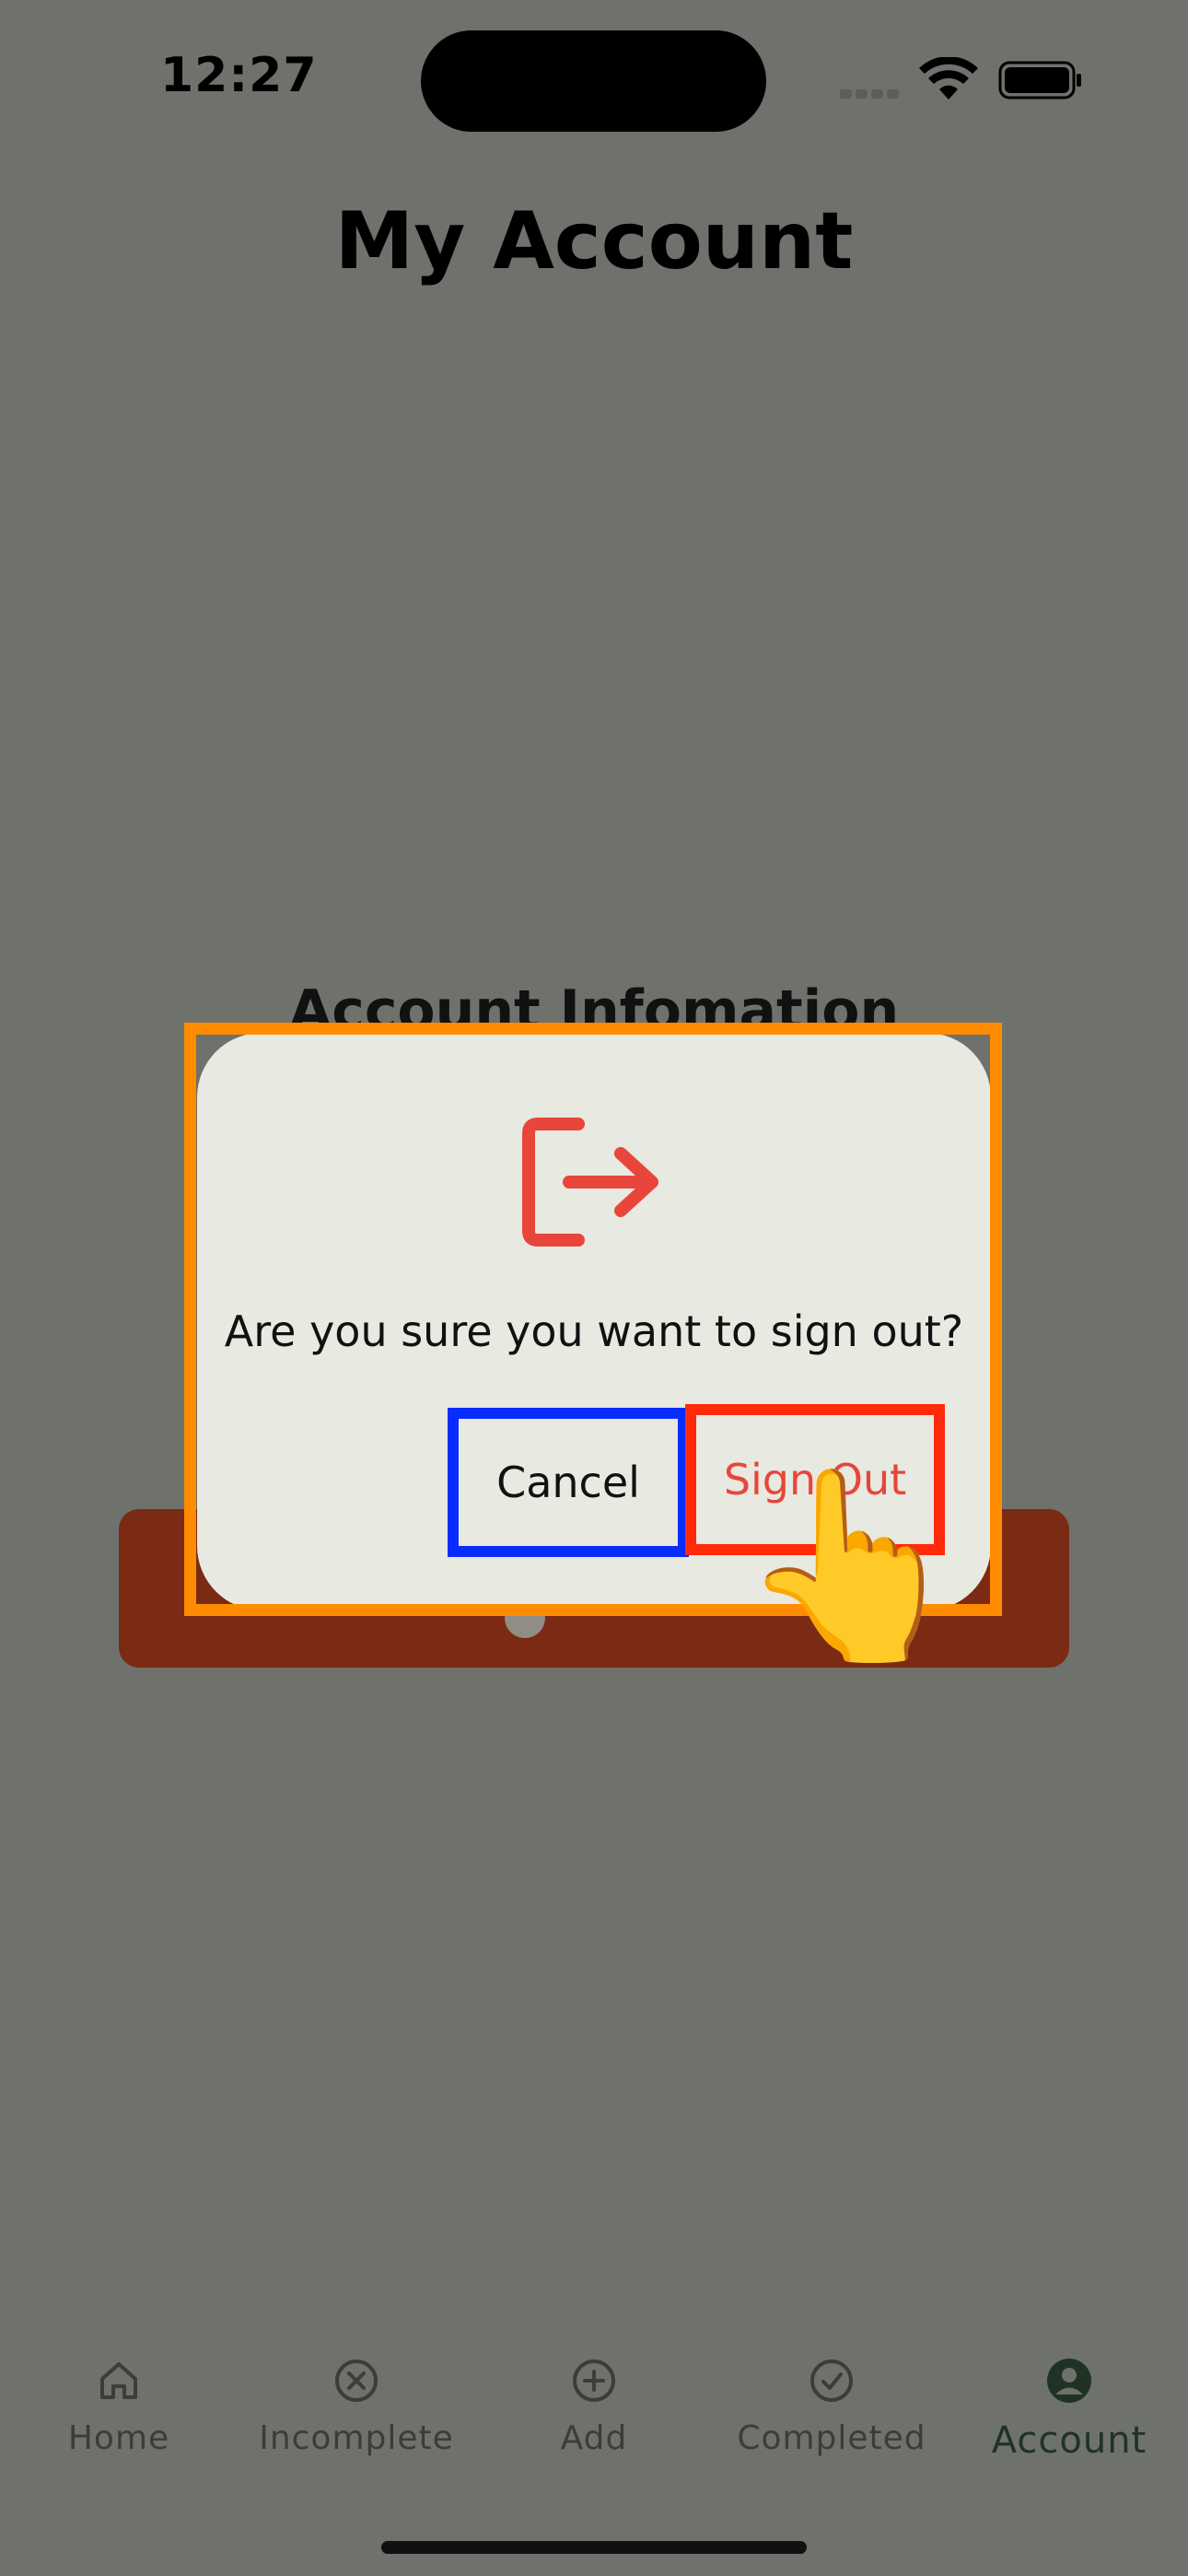 This screenshot has height=2576, width=1188. I want to click on pointing-hand-icon: 👆, so click(852, 1565).